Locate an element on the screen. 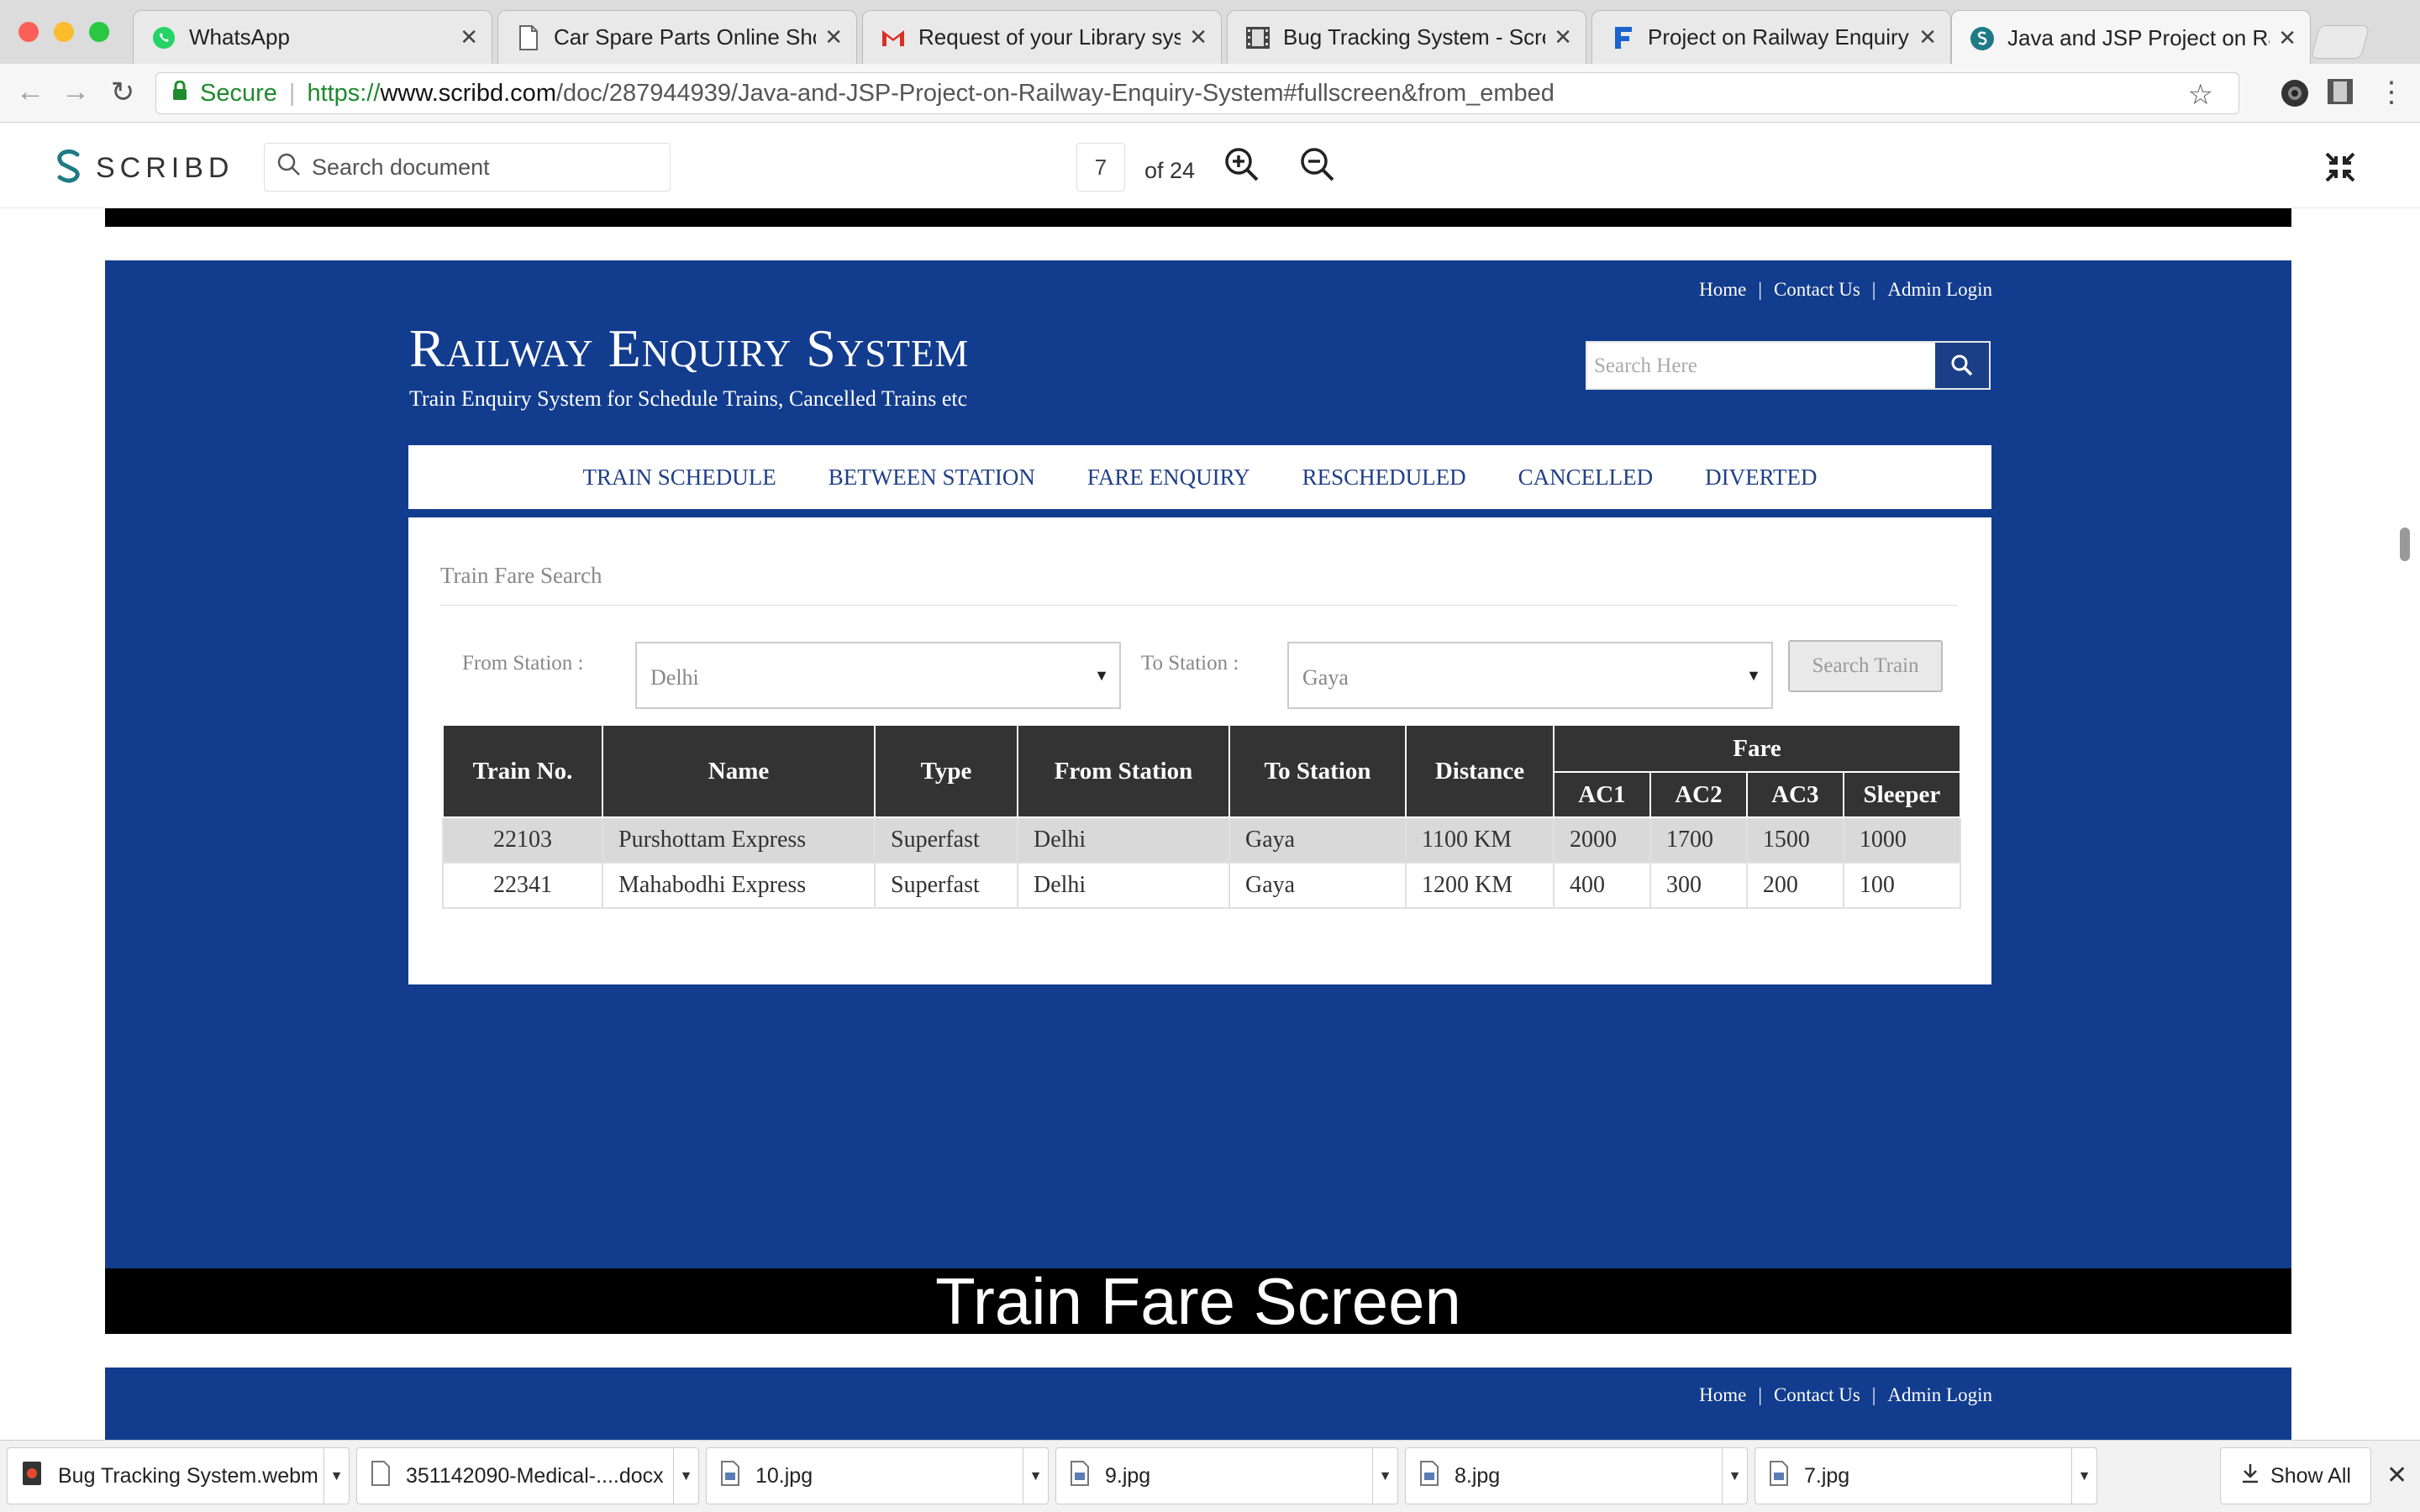  tab-title: Car Spare Parts Online Shop is located at coordinates (686, 37).